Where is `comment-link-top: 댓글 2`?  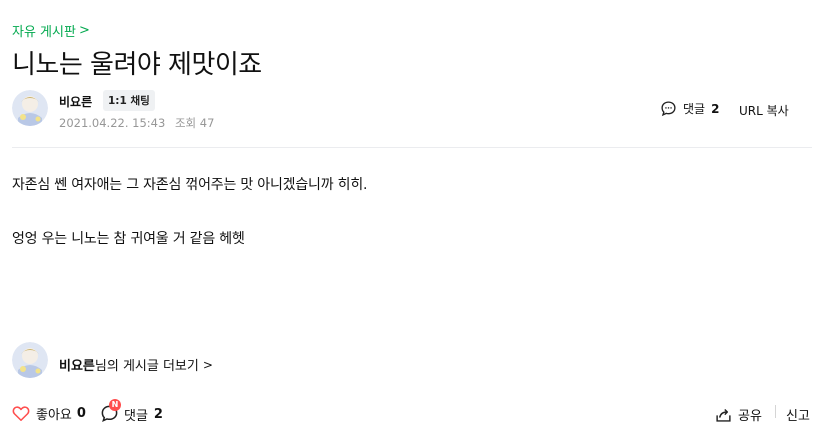 comment-link-top: 댓글 2 is located at coordinates (689, 108).